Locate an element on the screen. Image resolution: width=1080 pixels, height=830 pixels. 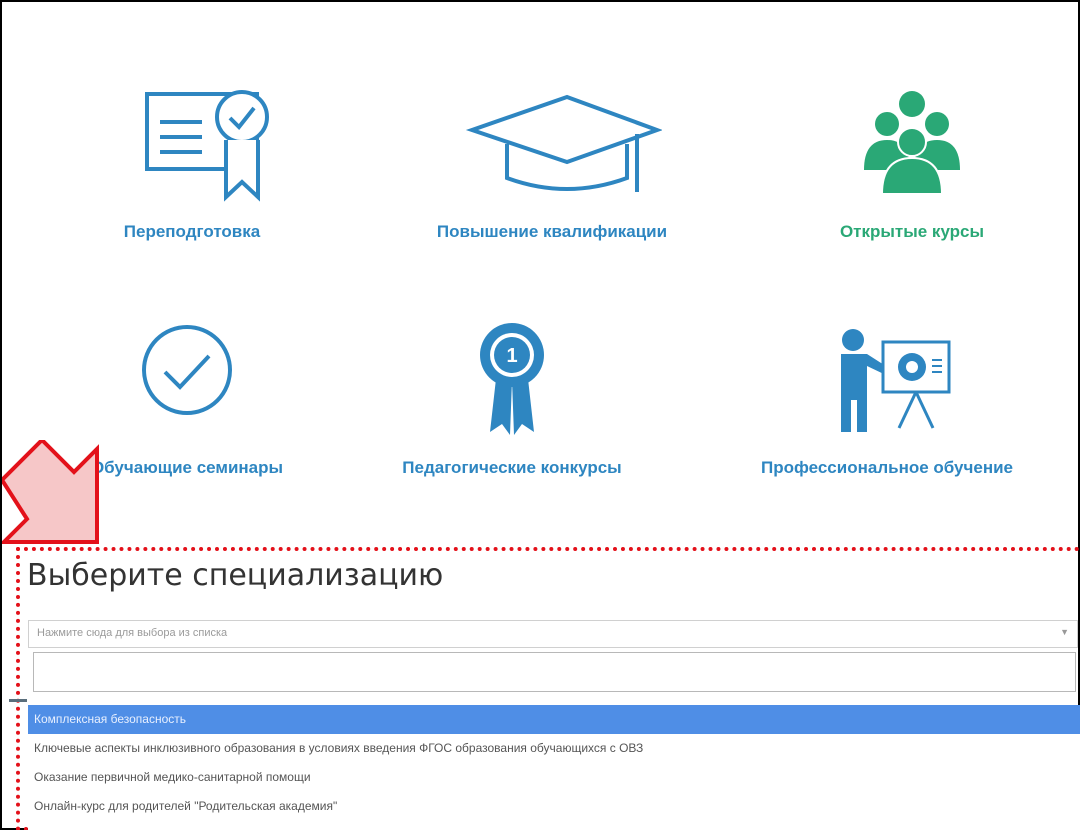
category-retraining: Переподготовка is located at coordinates (192, 161).